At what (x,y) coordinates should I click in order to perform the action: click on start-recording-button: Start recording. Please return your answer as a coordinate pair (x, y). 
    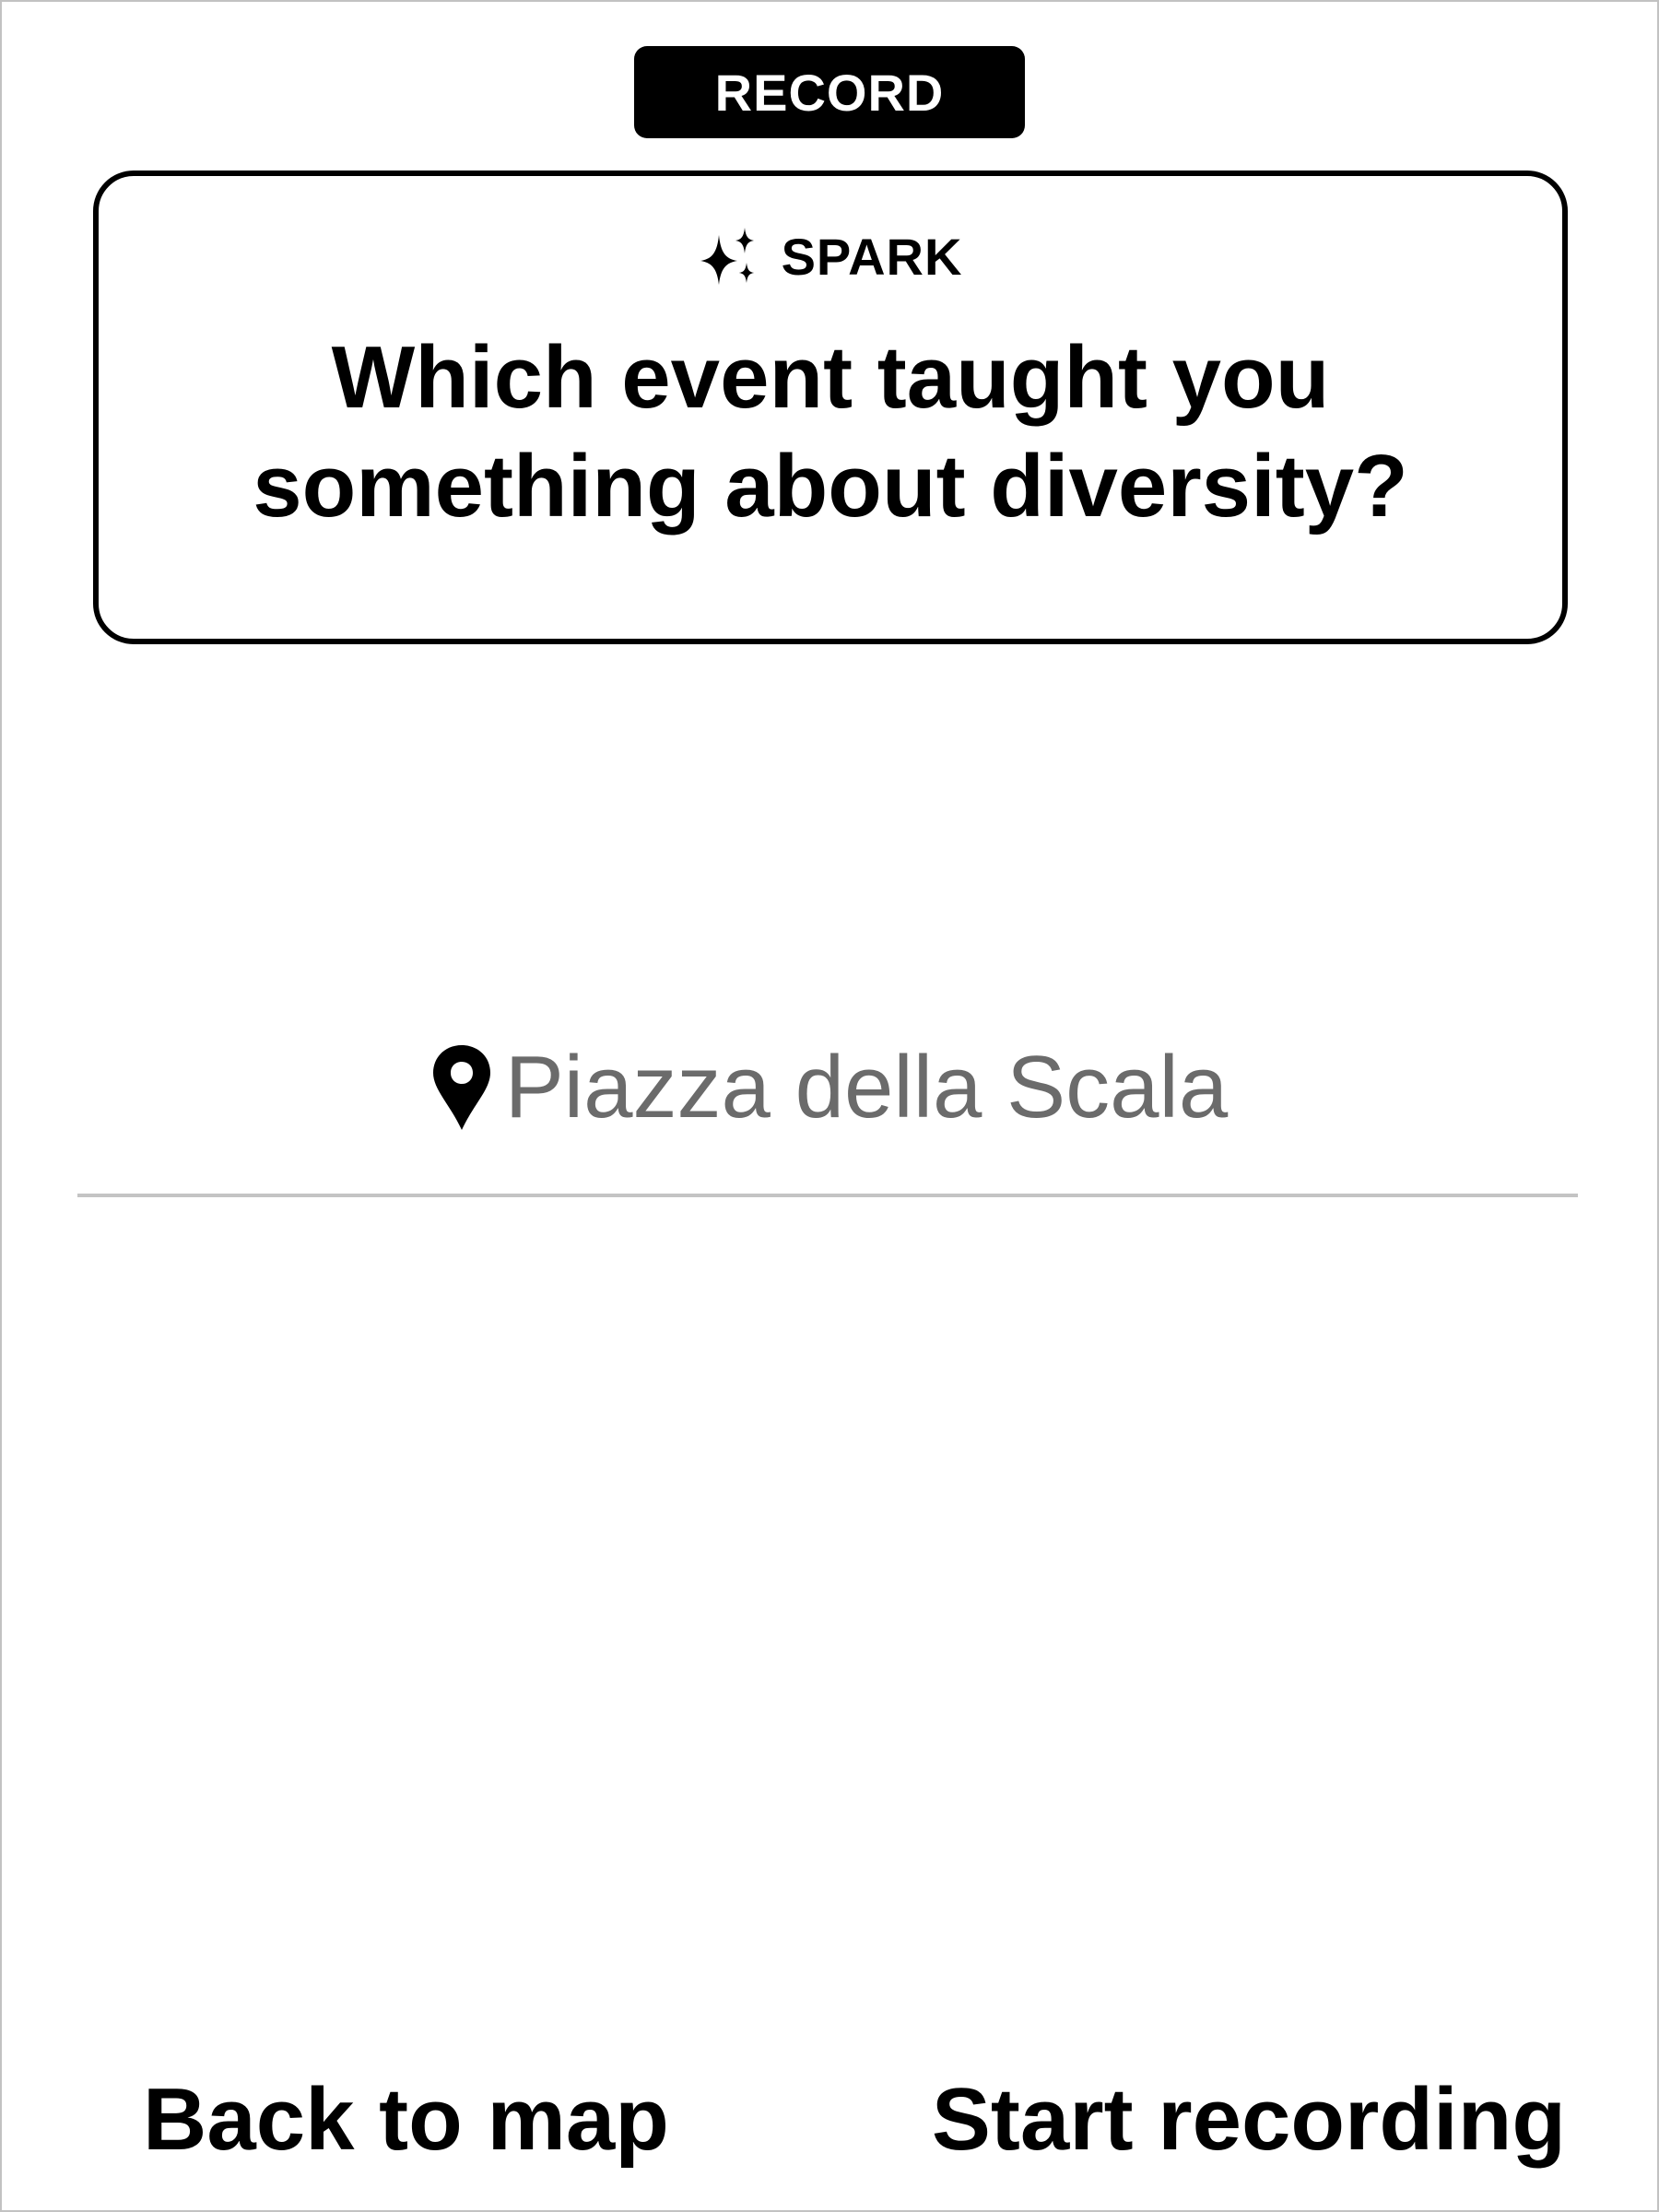
    Looking at the image, I should click on (1249, 2120).